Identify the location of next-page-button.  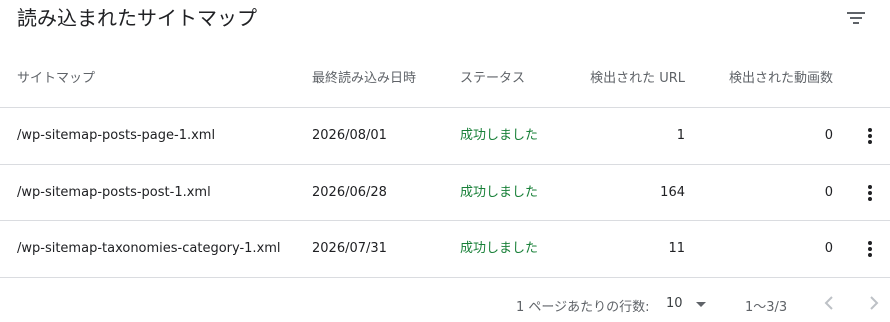
(874, 303).